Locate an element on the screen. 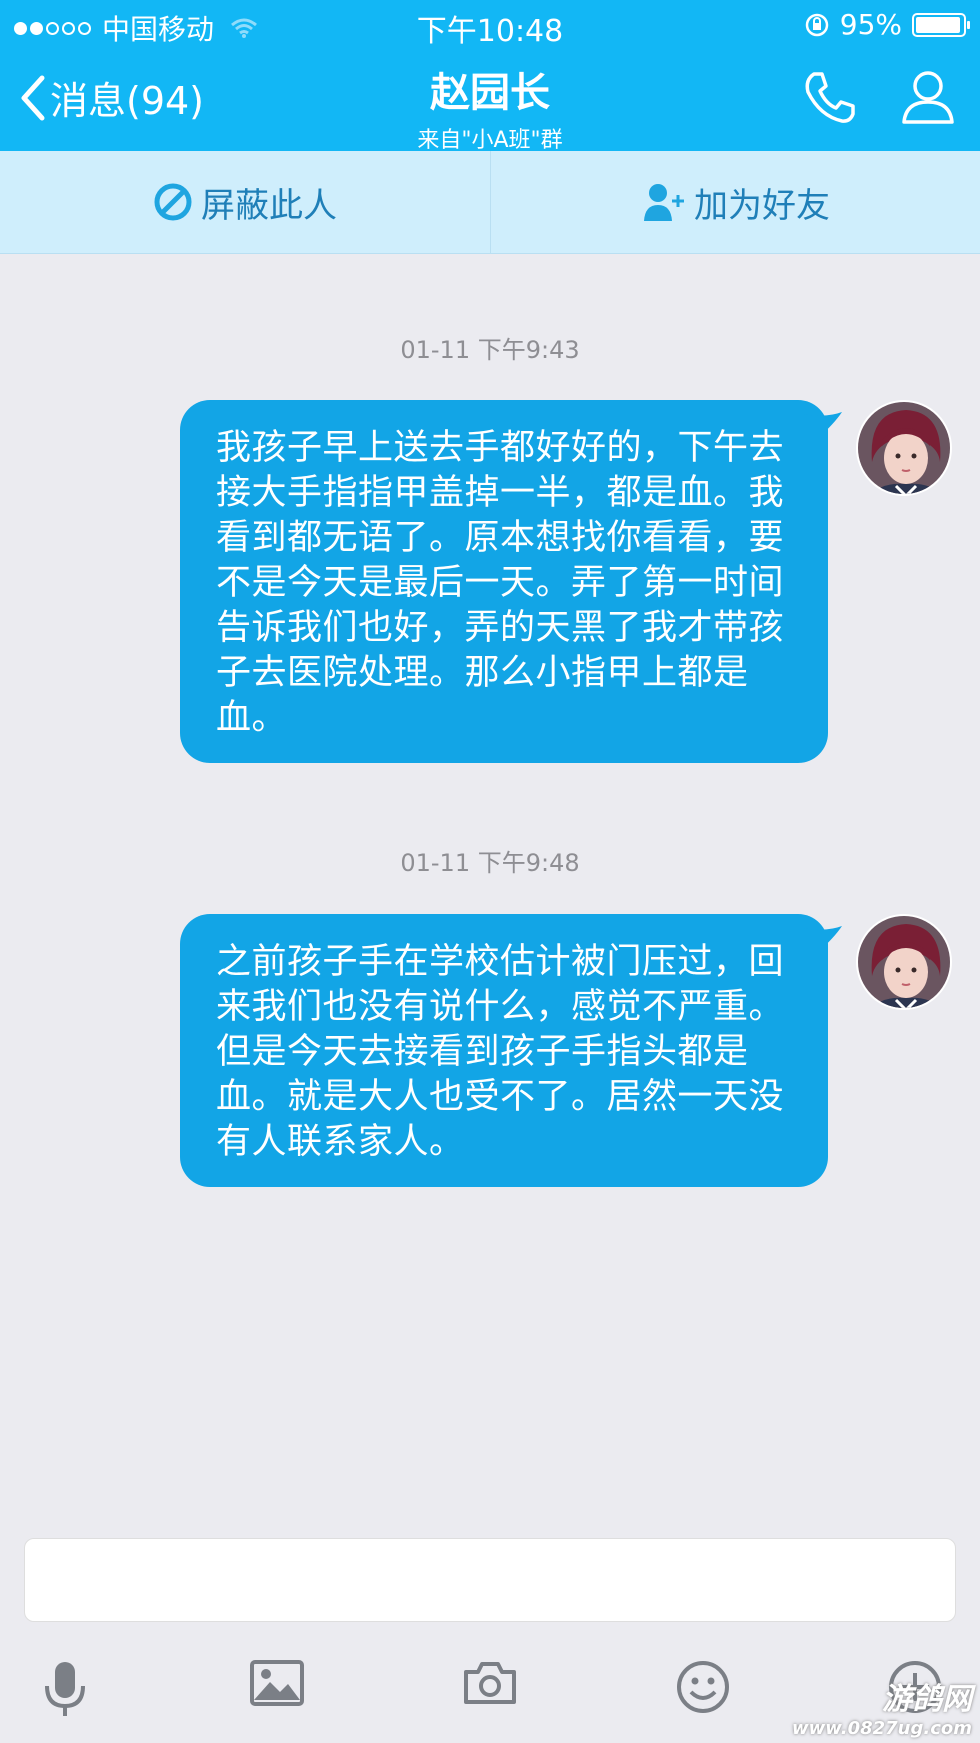 The height and width of the screenshot is (1743, 980). camera-icon is located at coordinates (490, 1683).